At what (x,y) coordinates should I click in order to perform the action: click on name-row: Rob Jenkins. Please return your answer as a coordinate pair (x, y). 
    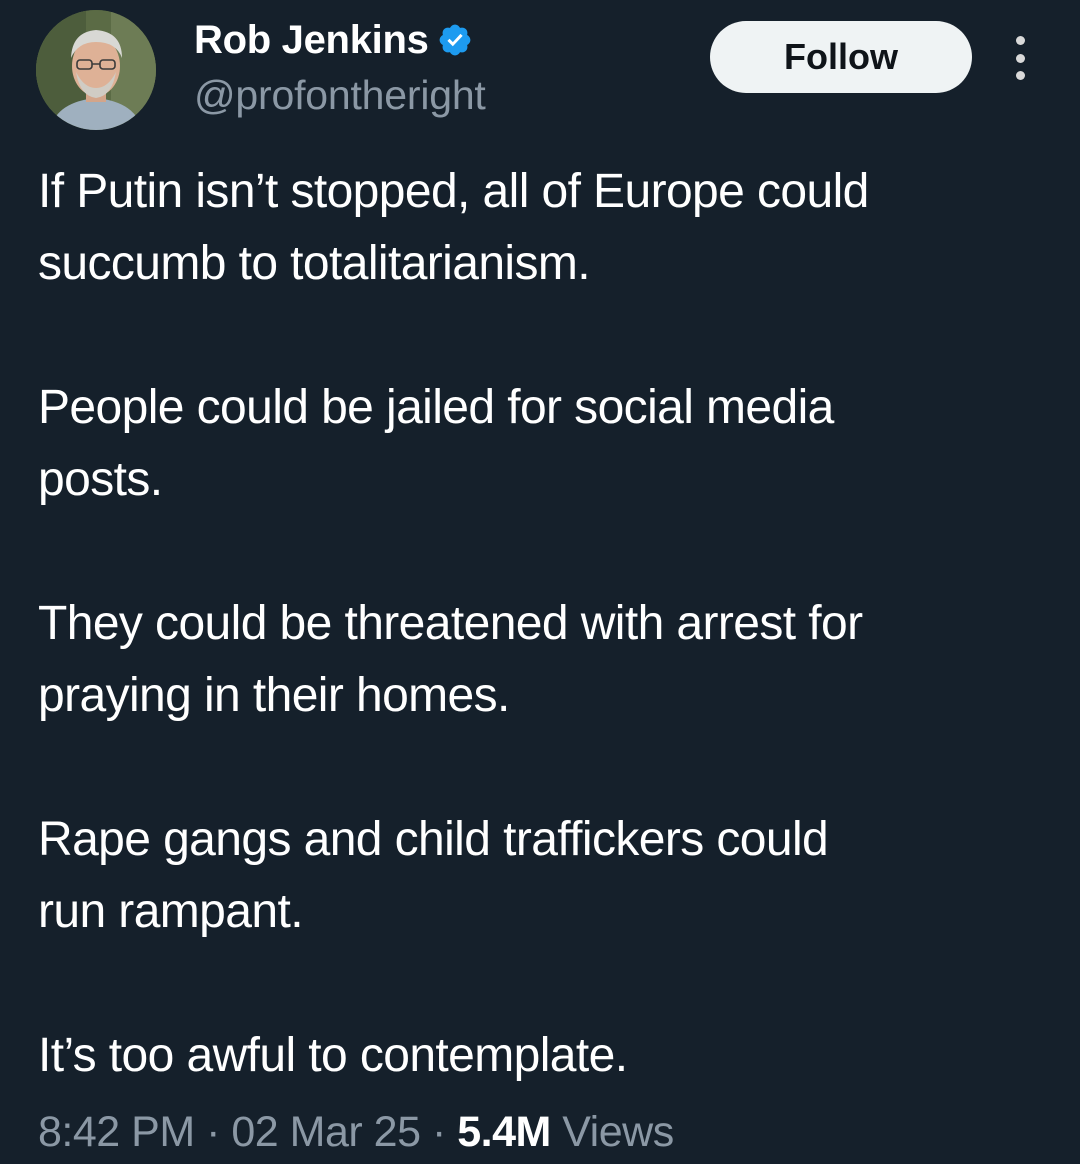
    Looking at the image, I should click on (340, 40).